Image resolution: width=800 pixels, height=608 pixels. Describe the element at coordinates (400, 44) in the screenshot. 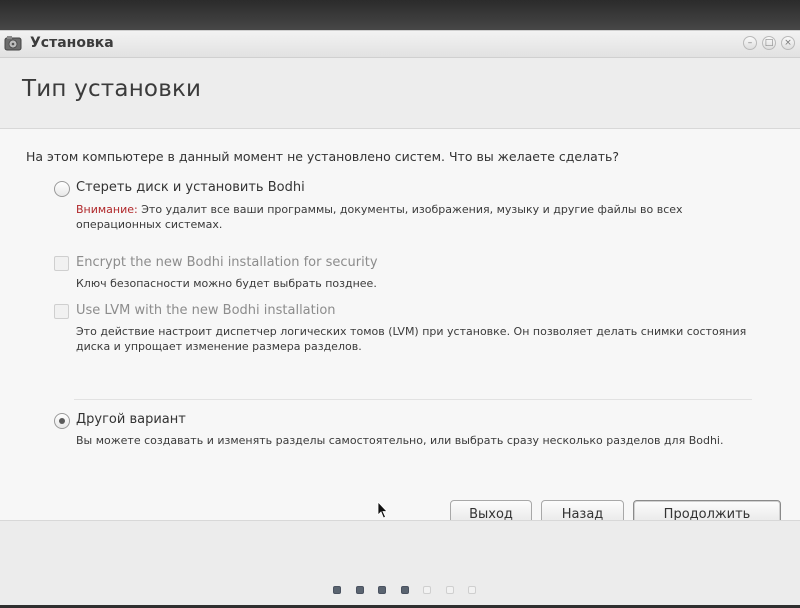

I see `title-bar: Установка – □ ×` at that location.